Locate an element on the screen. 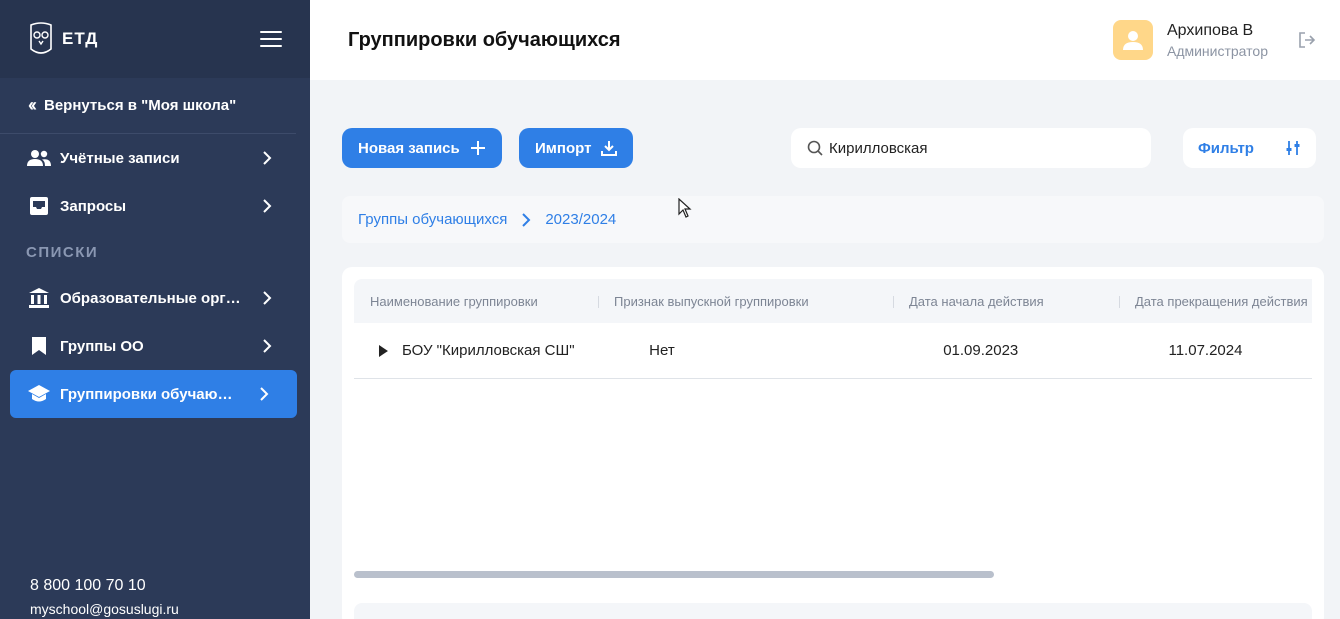 The height and width of the screenshot is (619, 1340). graduation-cap-icon is located at coordinates (39, 394).